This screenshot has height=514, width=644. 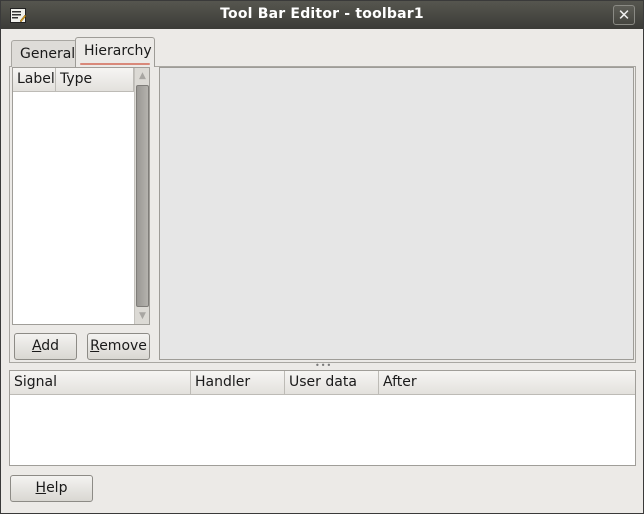 I want to click on column-header-type-text: Type, so click(x=76, y=79).